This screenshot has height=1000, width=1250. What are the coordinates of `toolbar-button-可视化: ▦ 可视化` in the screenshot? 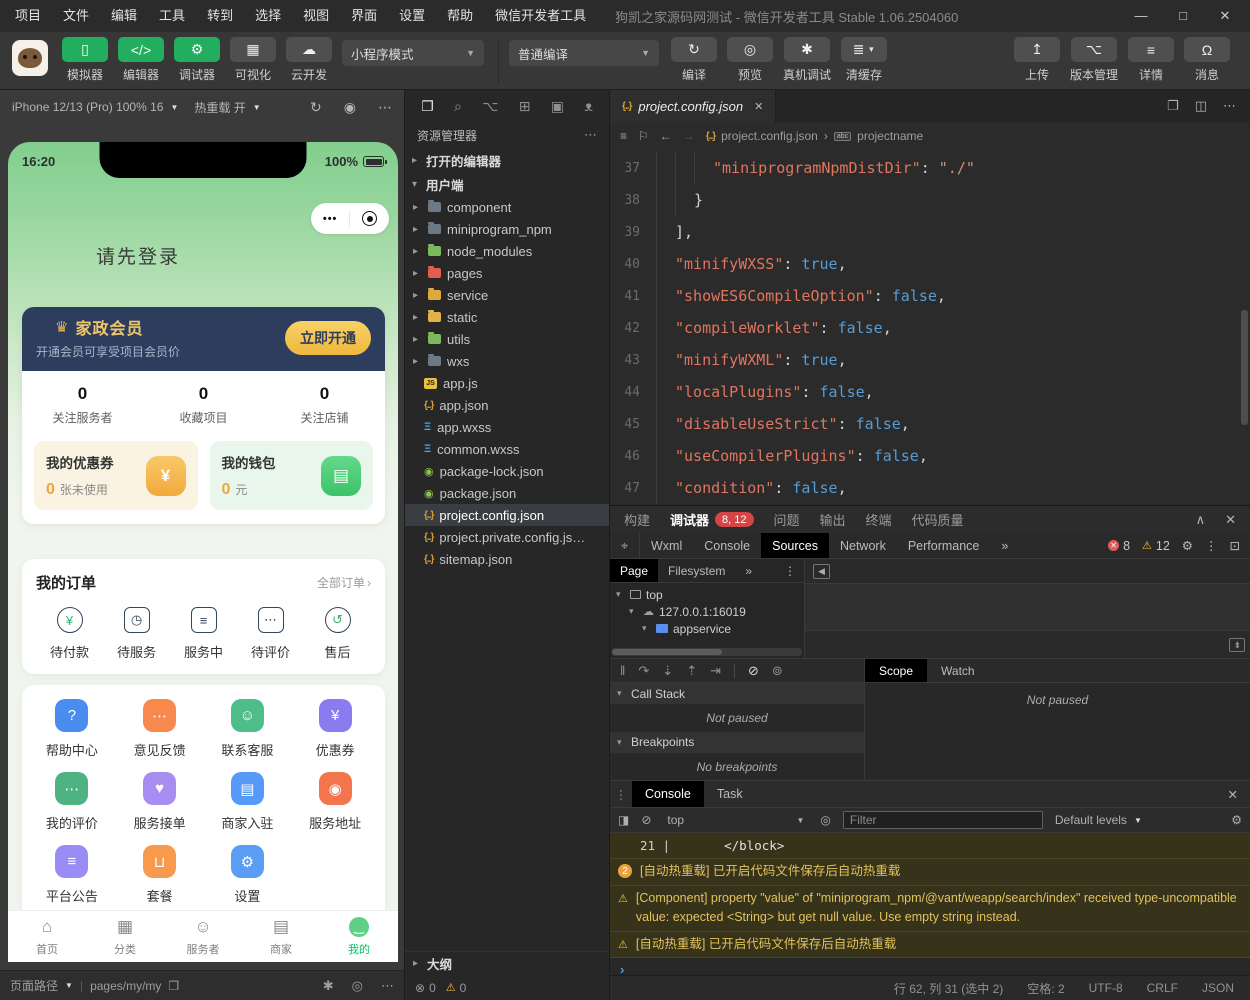 It's located at (253, 60).